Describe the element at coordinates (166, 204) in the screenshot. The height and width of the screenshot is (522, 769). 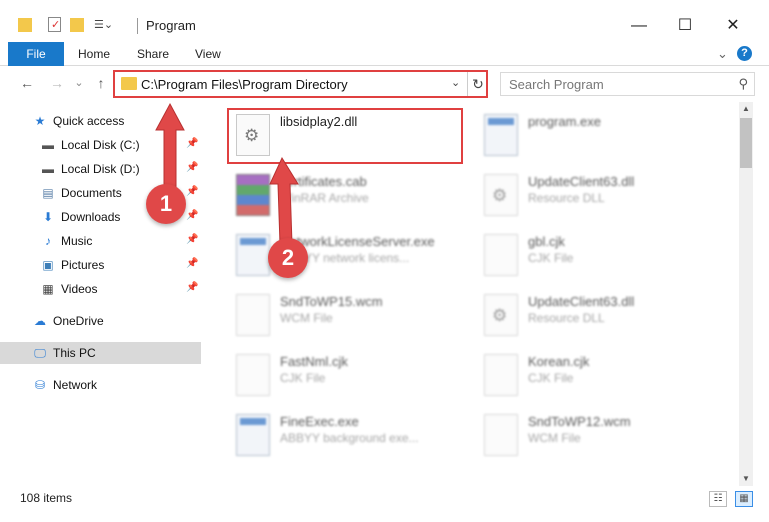
I see `step-badge-1: 1` at that location.